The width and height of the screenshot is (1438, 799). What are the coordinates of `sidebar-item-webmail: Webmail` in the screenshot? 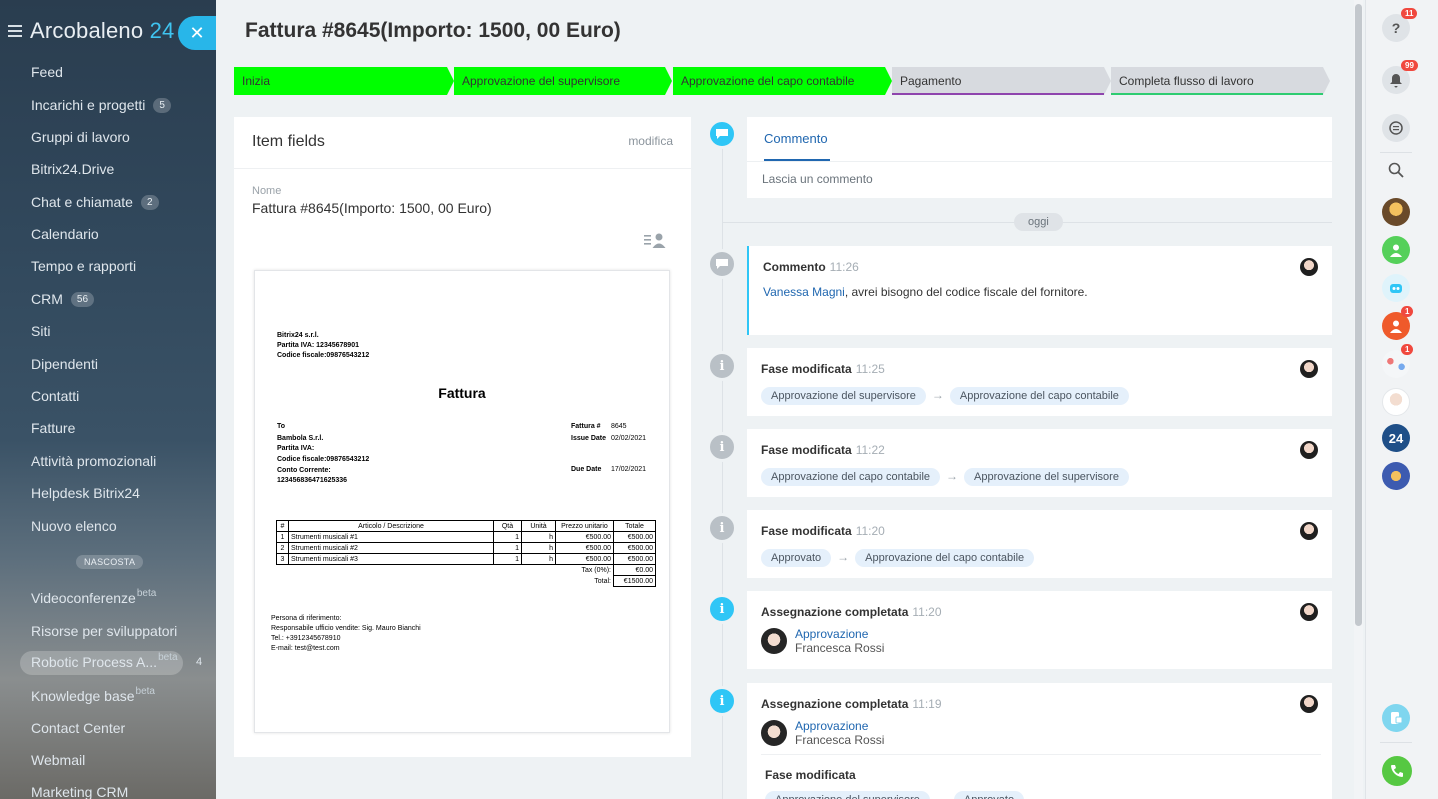 It's located at (58, 760).